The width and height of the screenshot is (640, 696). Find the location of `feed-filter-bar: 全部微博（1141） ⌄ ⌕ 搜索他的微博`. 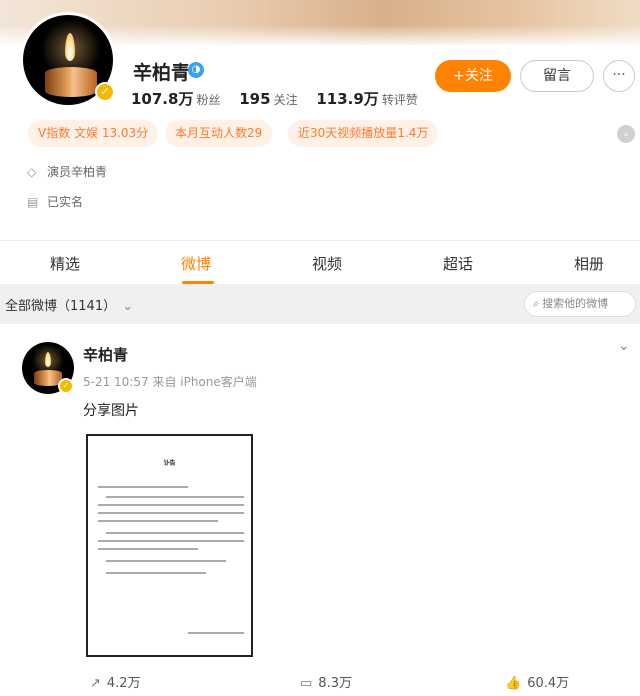

feed-filter-bar: 全部微博（1141） ⌄ ⌕ 搜索他的微博 is located at coordinates (320, 304).